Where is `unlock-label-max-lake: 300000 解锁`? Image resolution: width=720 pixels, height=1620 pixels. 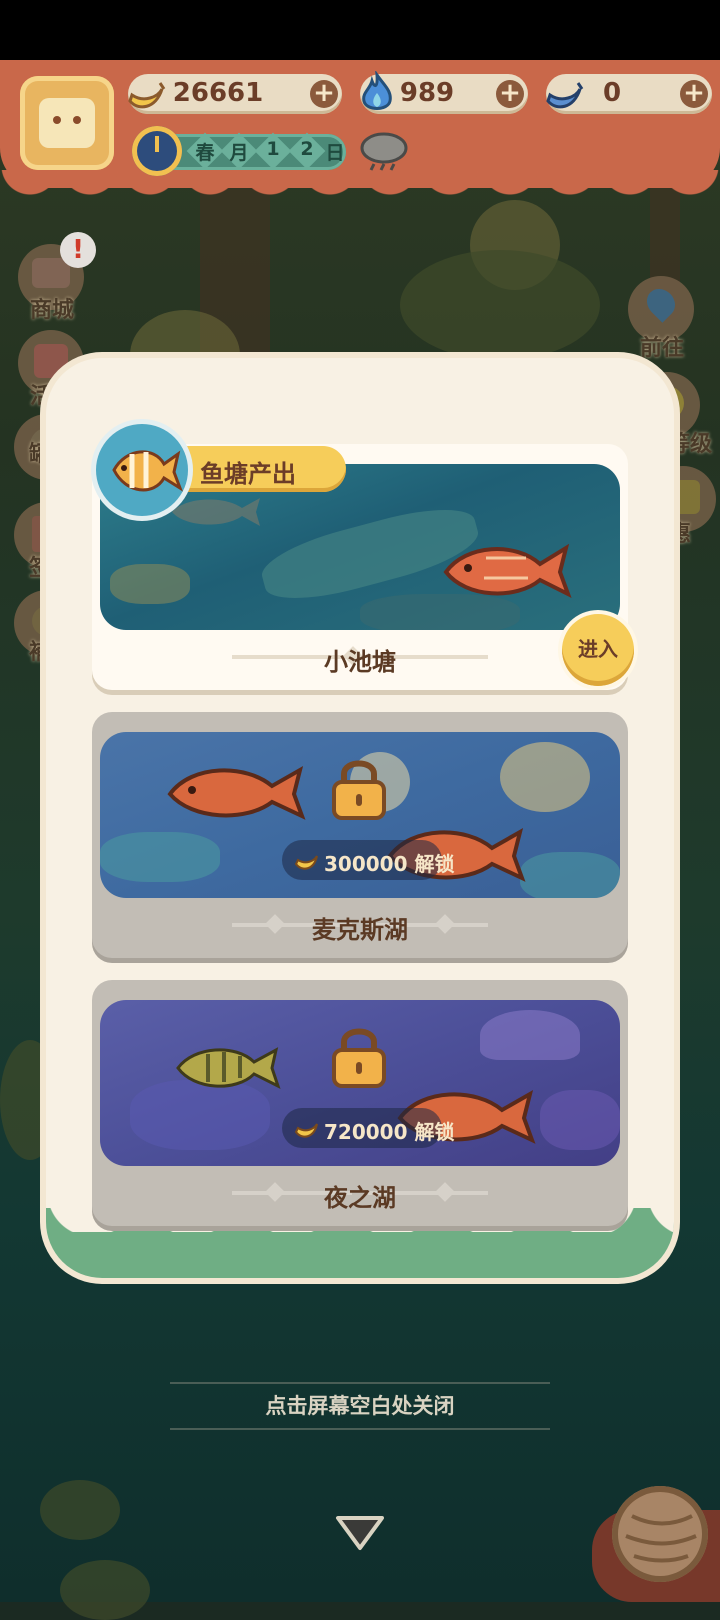
unlock-label-max-lake: 300000 解锁 is located at coordinates (389, 864).